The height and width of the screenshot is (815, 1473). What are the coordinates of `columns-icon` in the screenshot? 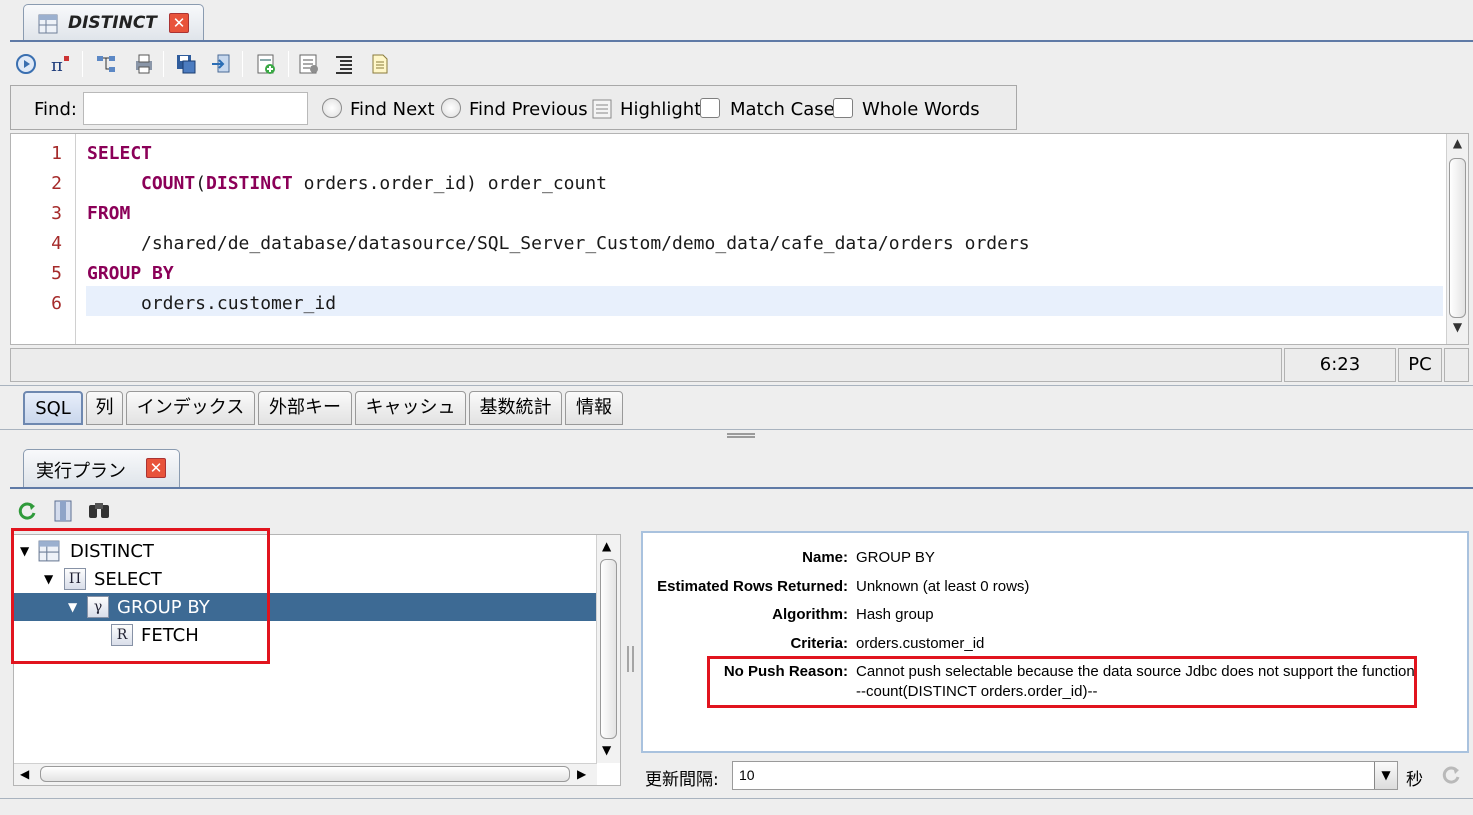 It's located at (63, 511).